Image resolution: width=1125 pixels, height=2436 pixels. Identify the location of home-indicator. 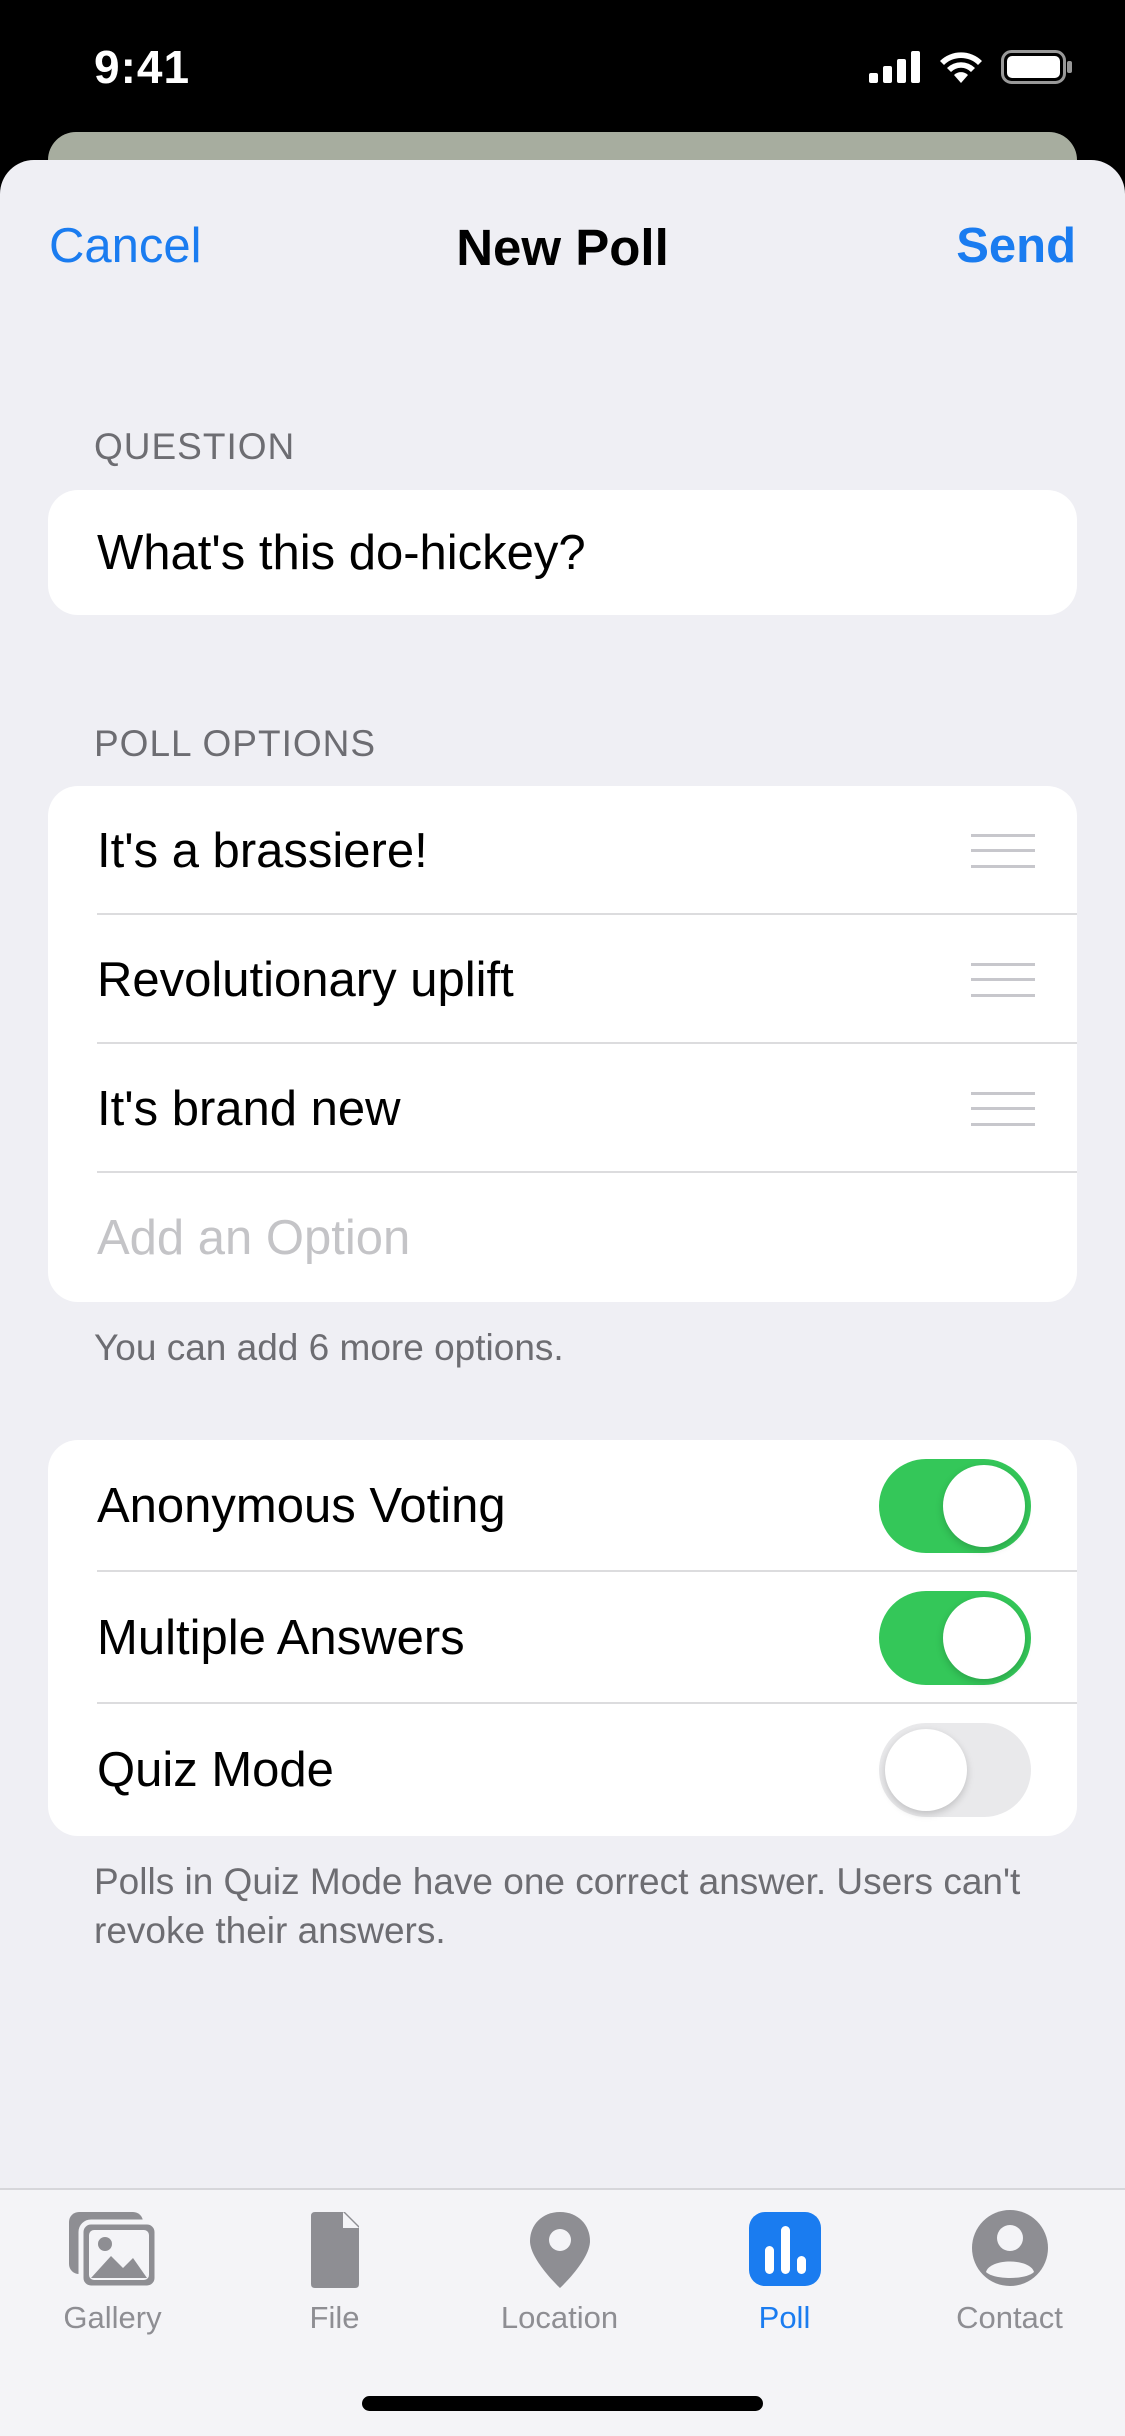
(562, 2403).